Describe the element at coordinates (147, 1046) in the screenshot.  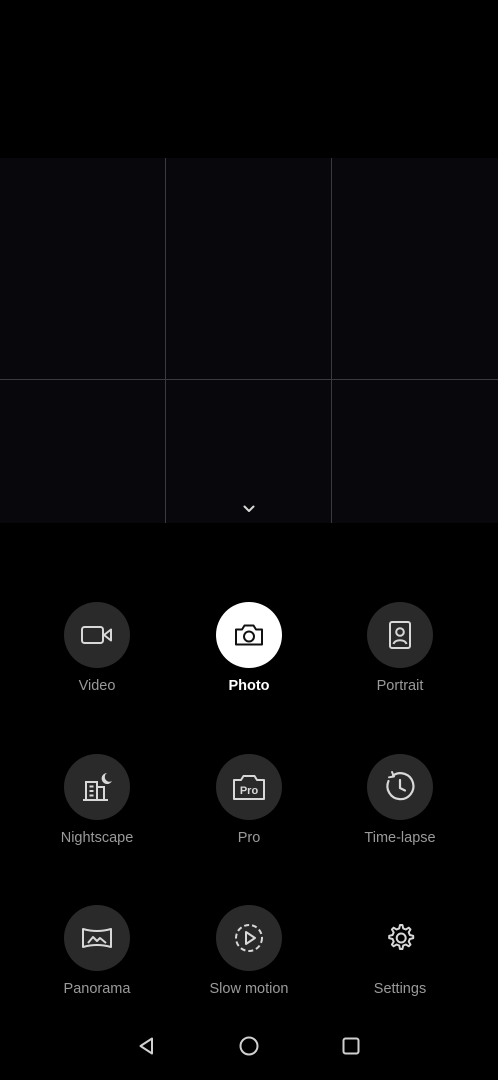
I see `back-triangle-icon` at that location.